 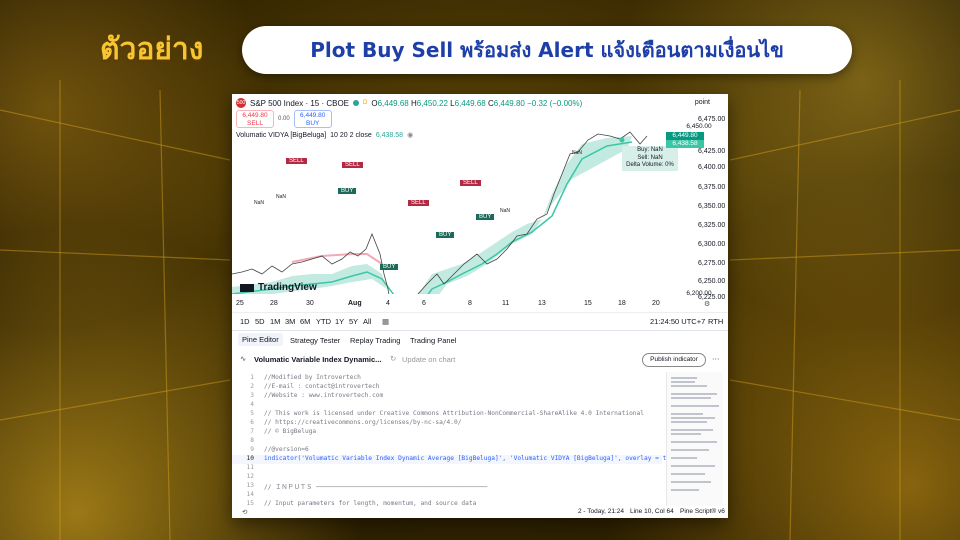 What do you see at coordinates (250, 476) in the screenshot?
I see `line-number: 12` at bounding box center [250, 476].